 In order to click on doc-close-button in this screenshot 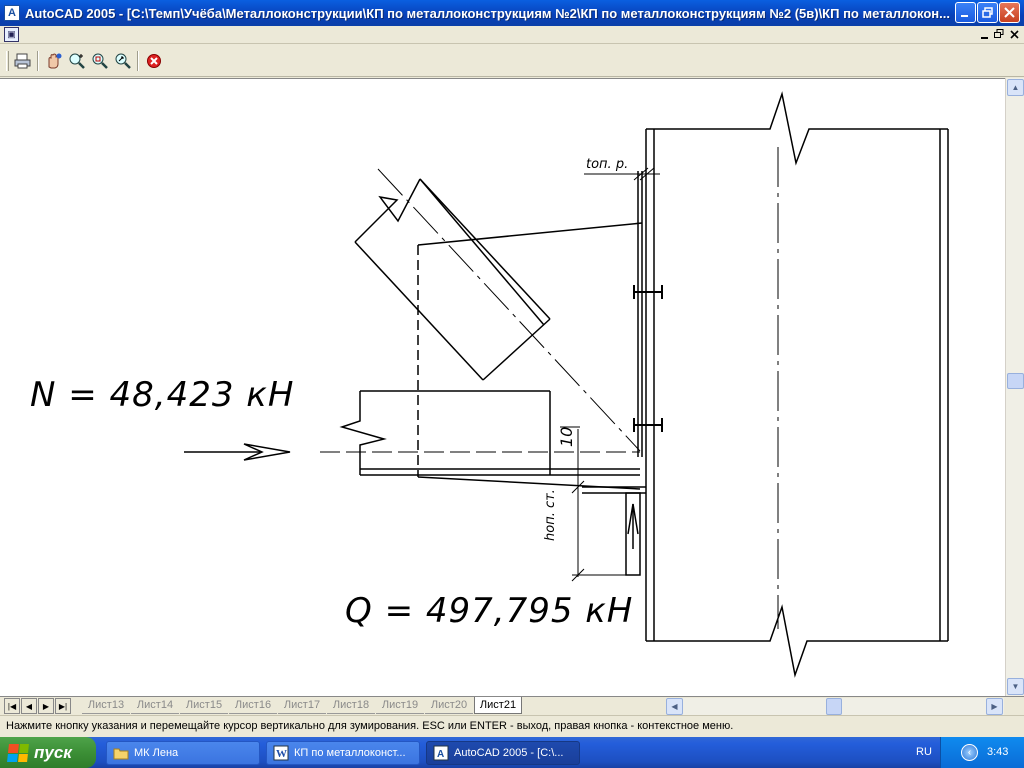, I will do `click(1014, 34)`.